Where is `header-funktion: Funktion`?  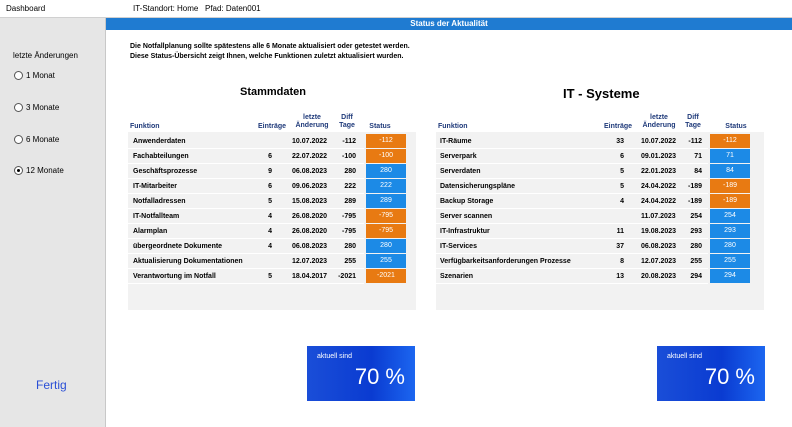 header-funktion: Funktion is located at coordinates (145, 126).